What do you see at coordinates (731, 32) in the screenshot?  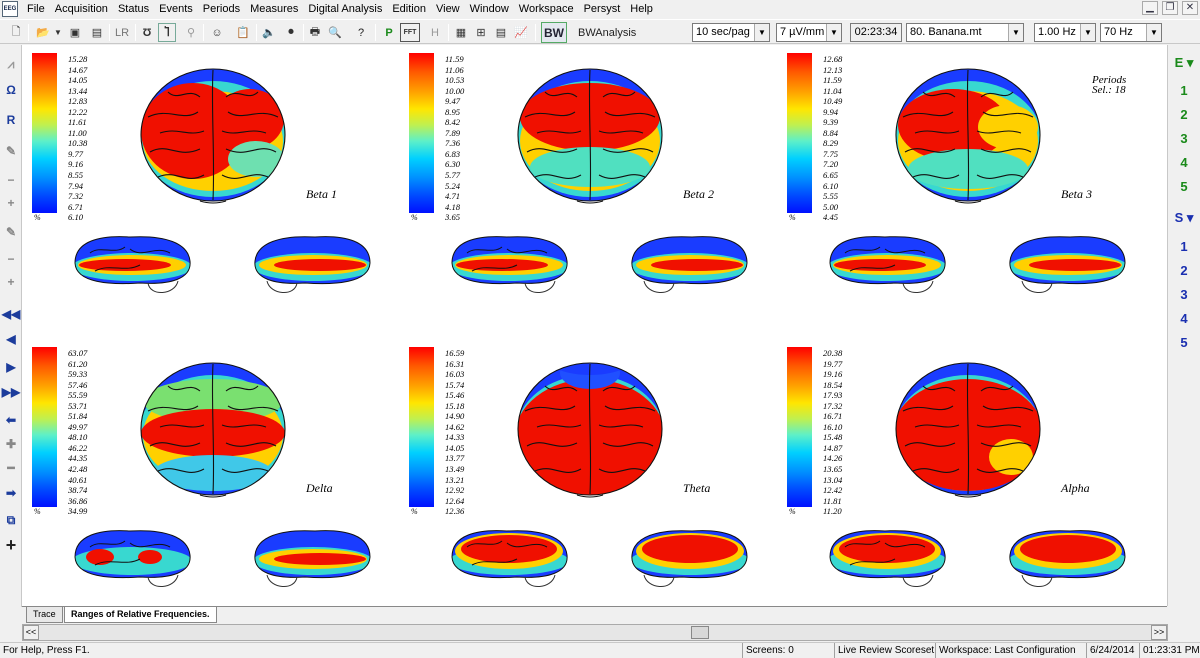 I see `page-speed-select: 10 sec/pag ▼` at bounding box center [731, 32].